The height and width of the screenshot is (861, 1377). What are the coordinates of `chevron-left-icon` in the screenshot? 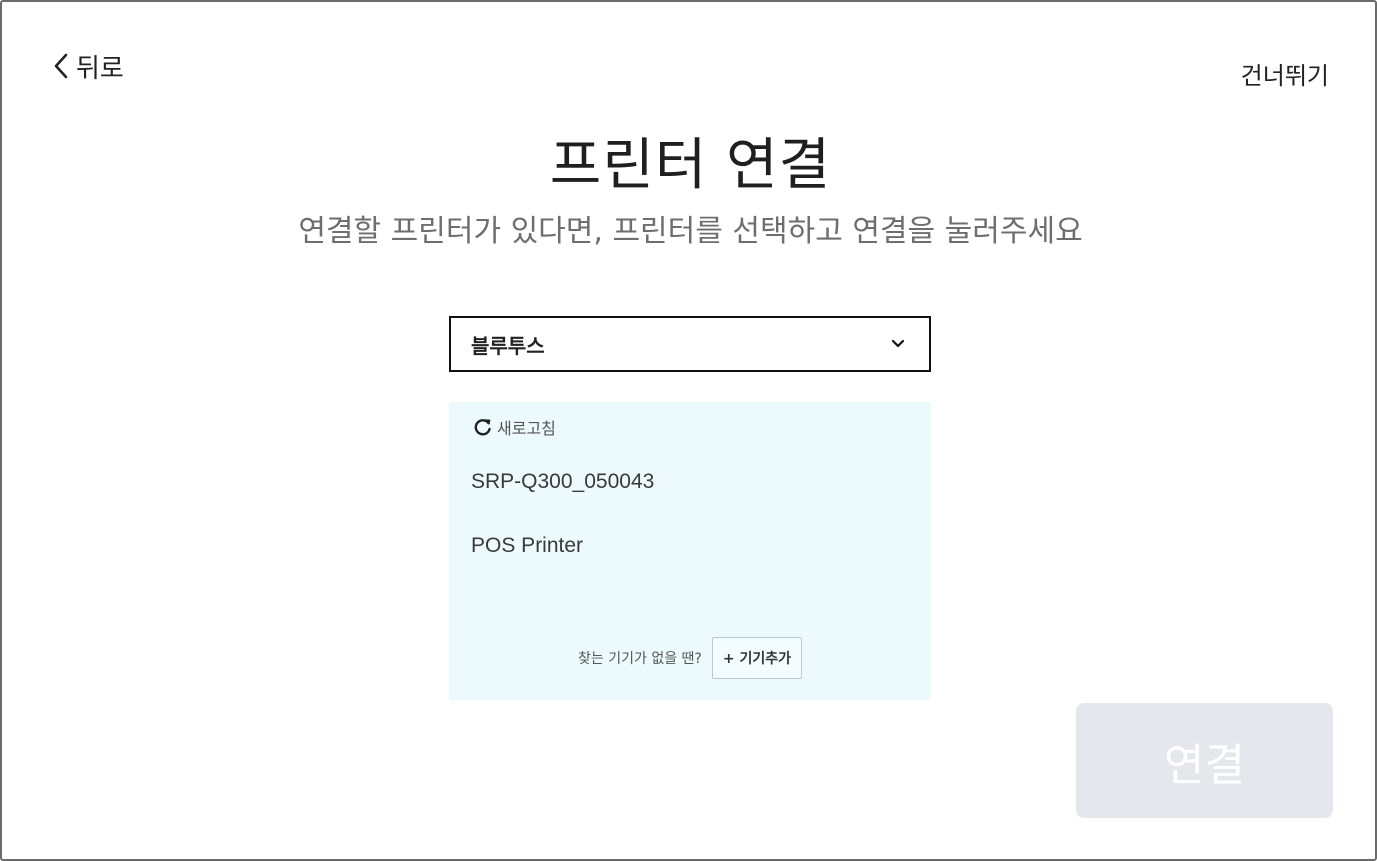 It's located at (61, 66).